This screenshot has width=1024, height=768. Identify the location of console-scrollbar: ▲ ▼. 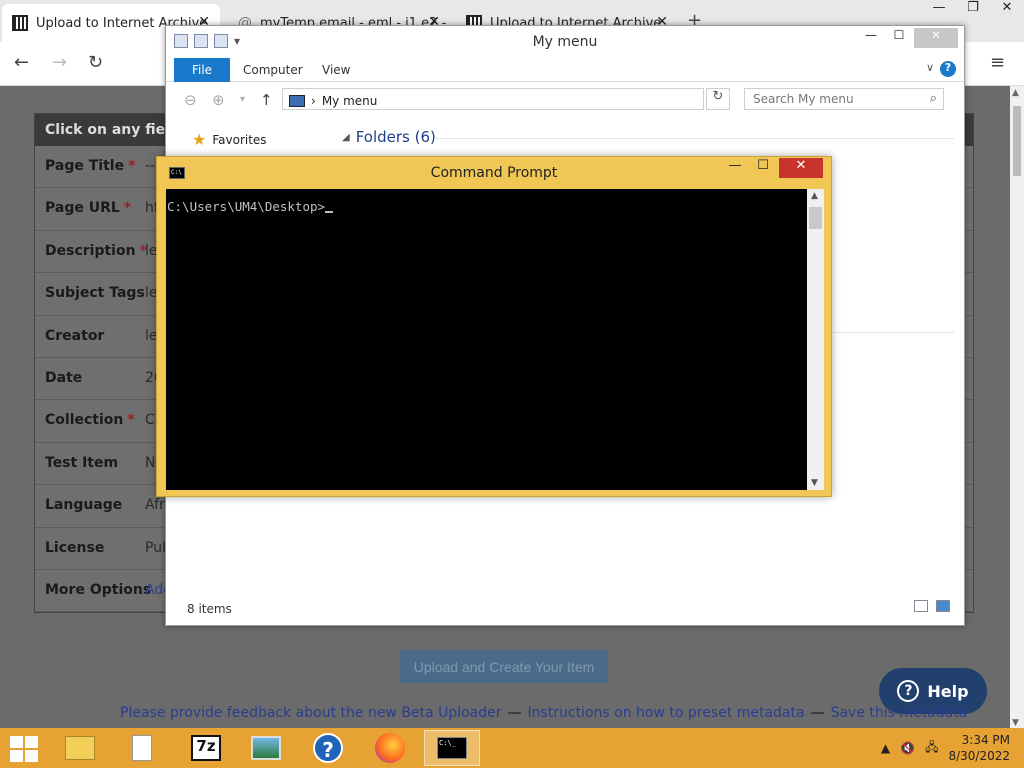
(815, 339).